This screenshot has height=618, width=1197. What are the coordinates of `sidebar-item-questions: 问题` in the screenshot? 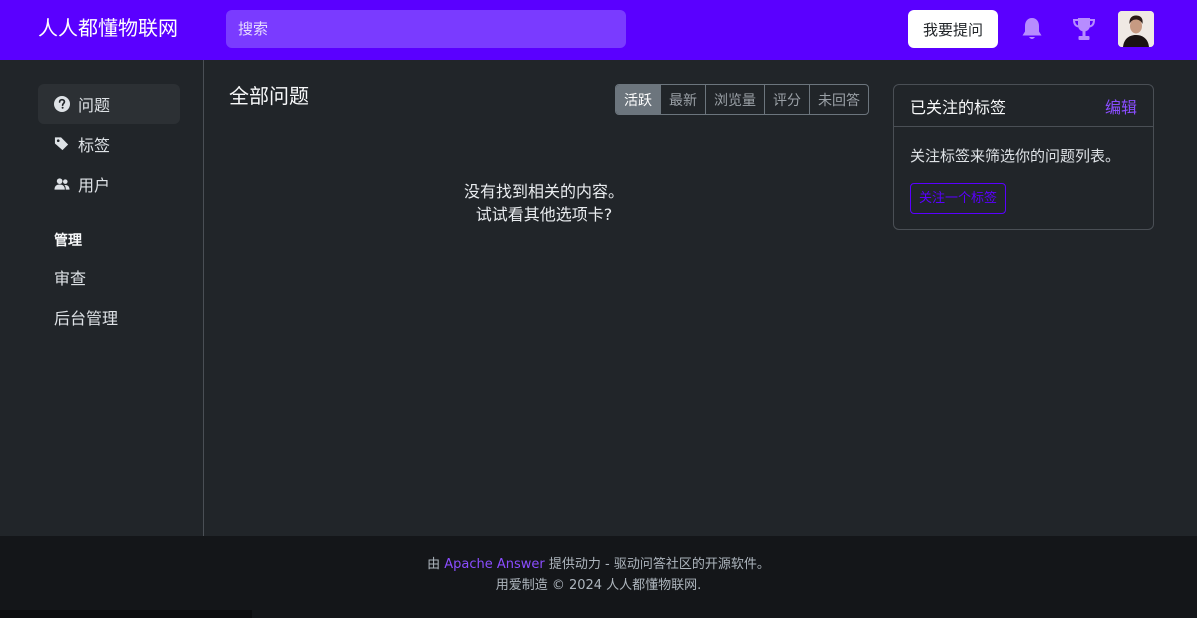 It's located at (109, 104).